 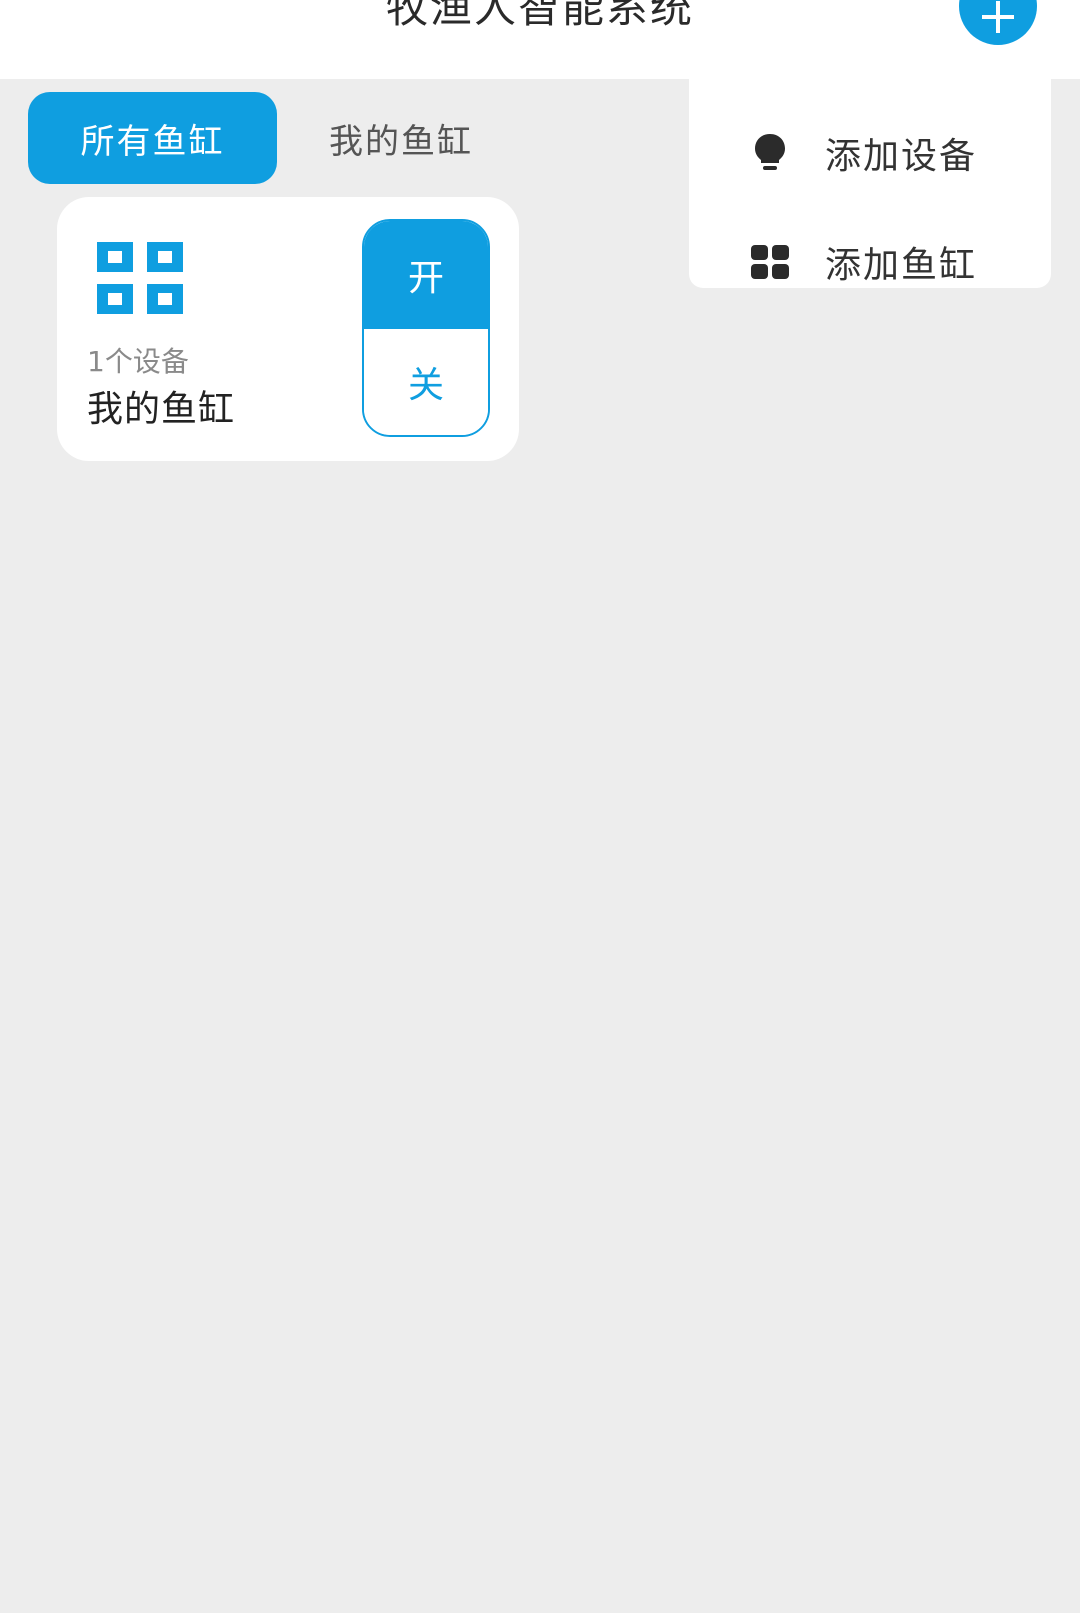 I want to click on menu-item-label: 添加设备, so click(x=901, y=156).